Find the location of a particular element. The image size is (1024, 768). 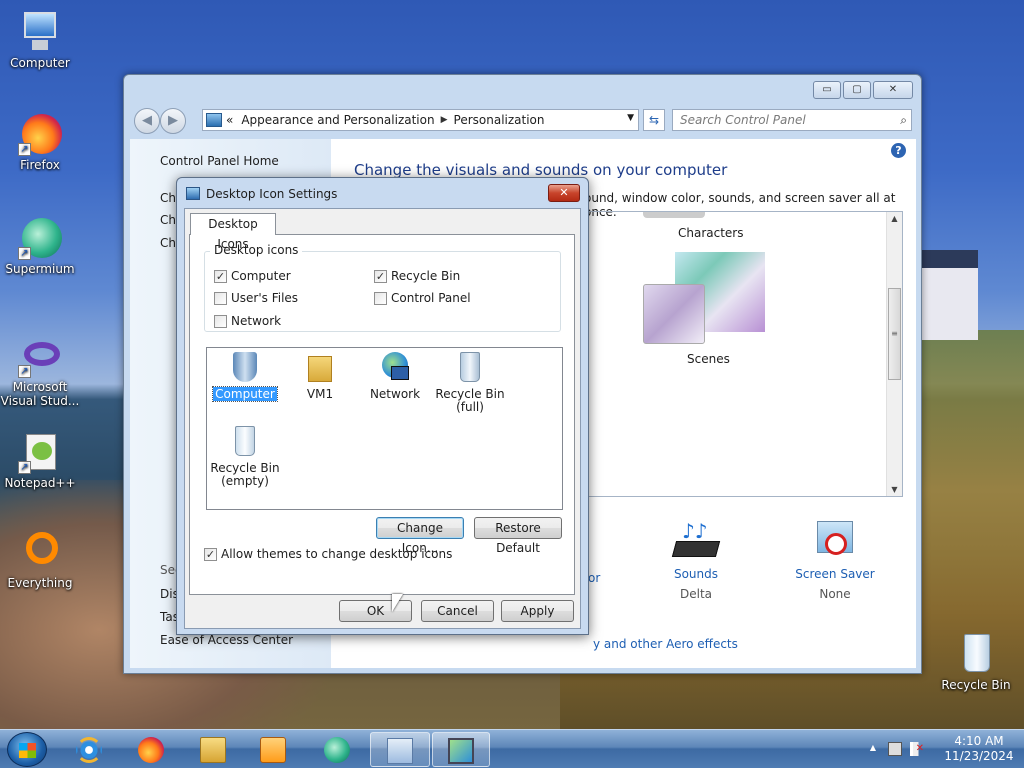

show-hidden-icons-icon: ▲ is located at coordinates (873, 747).